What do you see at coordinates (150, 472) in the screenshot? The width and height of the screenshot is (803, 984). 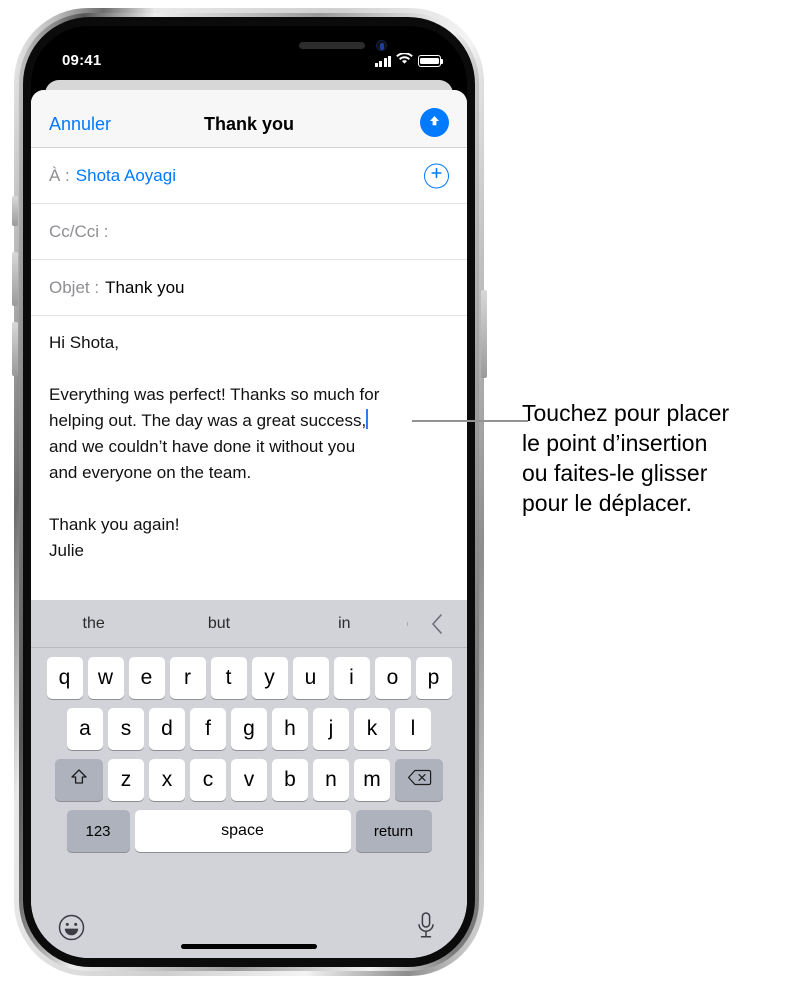 I see `body-line: and everyone on the team.` at bounding box center [150, 472].